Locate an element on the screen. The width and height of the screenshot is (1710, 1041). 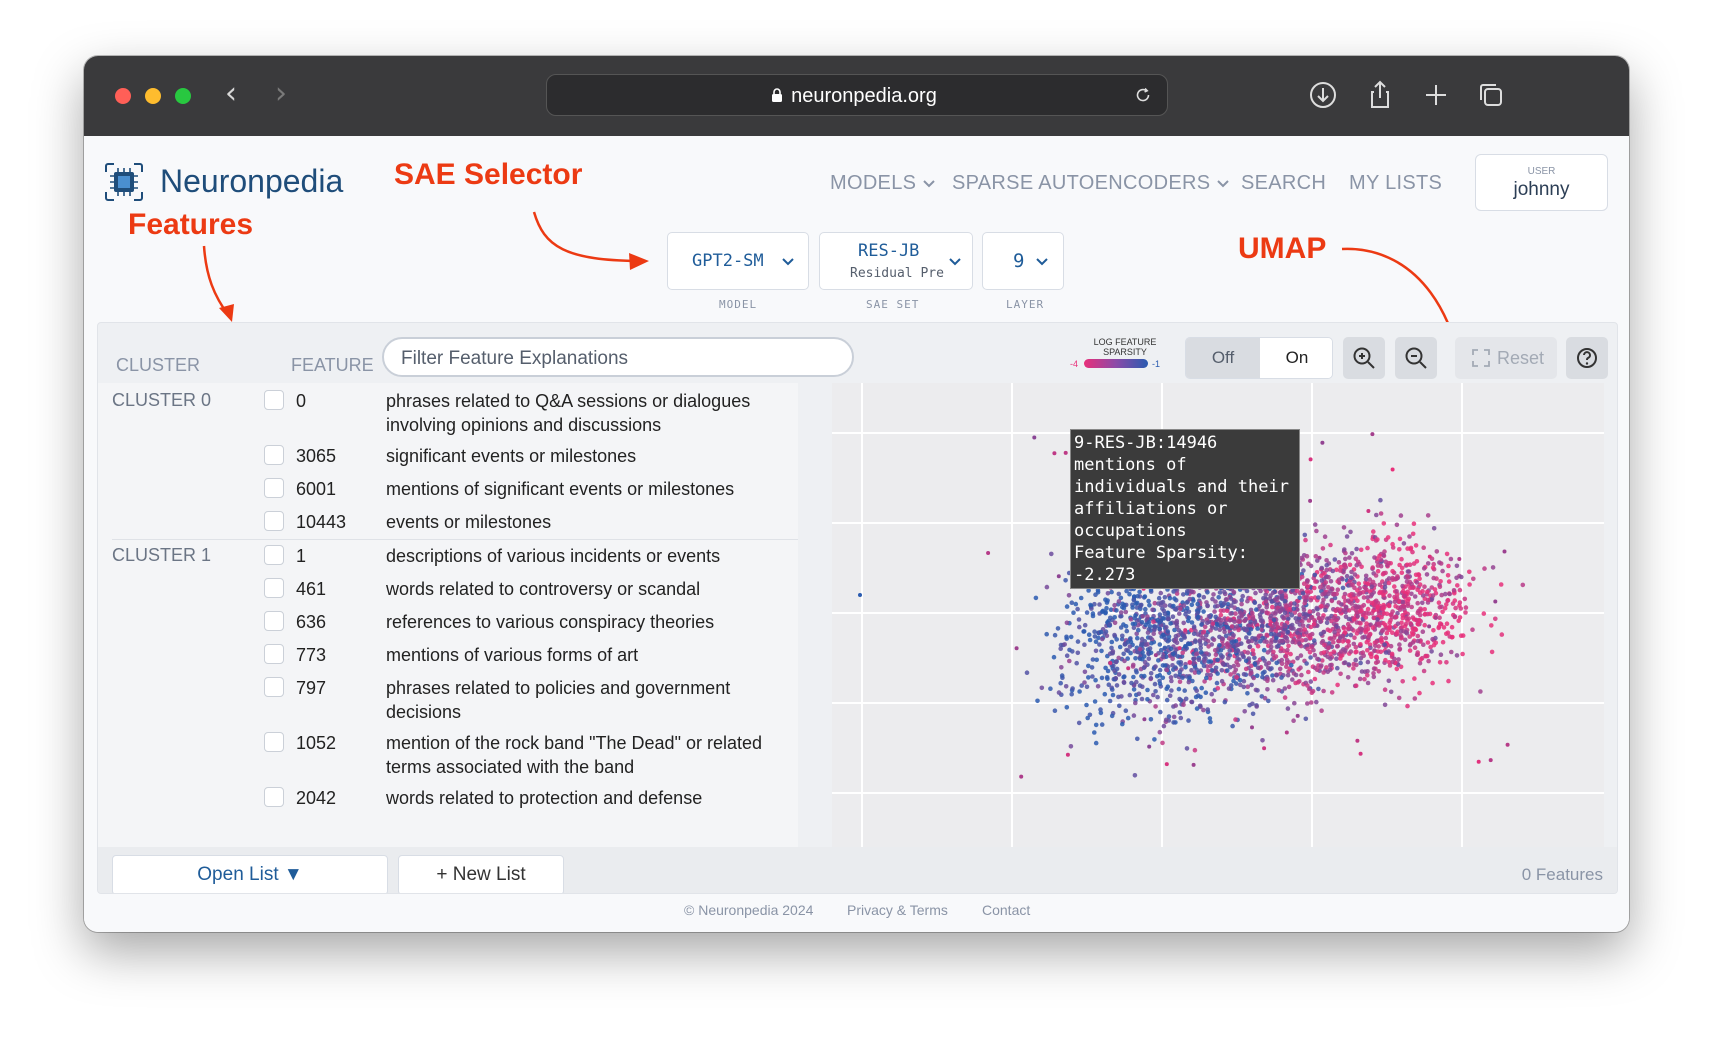
reset-label: Reset is located at coordinates (1521, 358).